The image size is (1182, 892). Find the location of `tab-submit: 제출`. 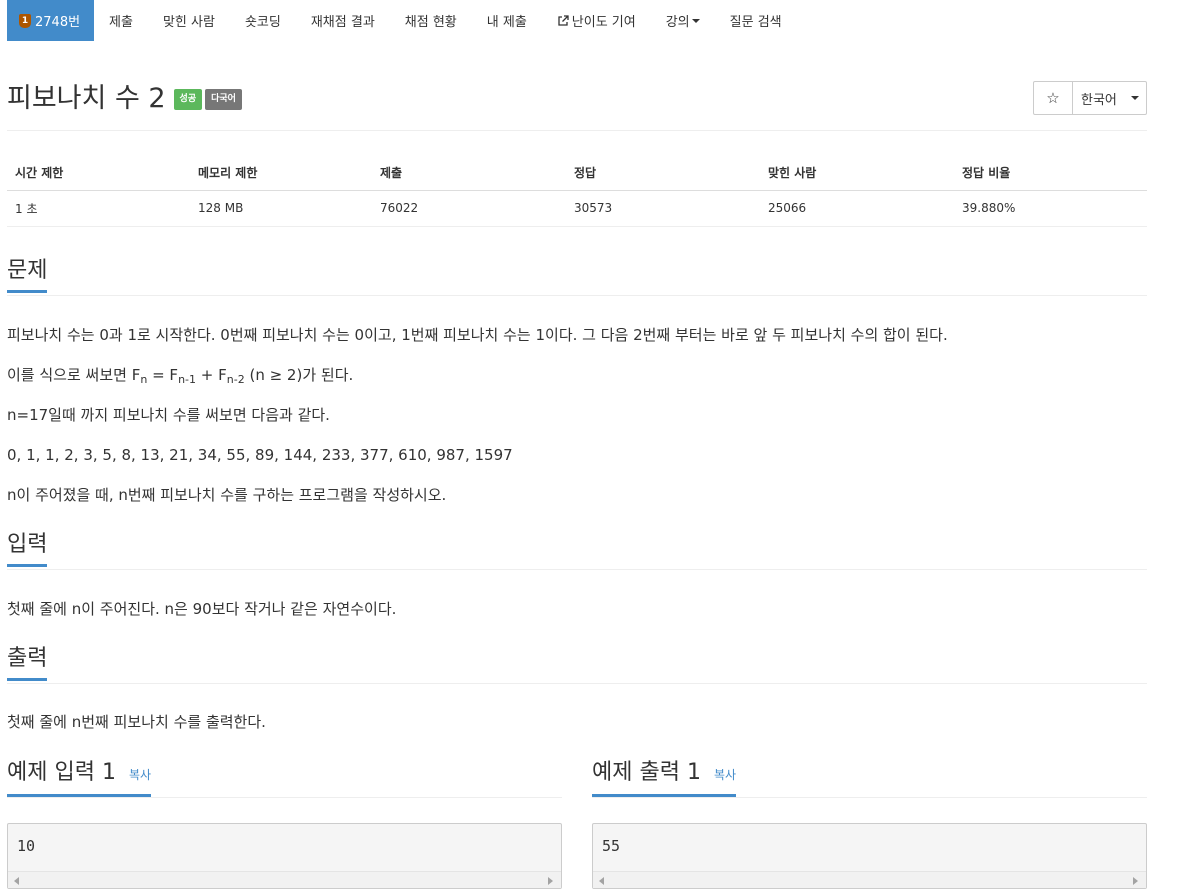

tab-submit: 제출 is located at coordinates (121, 20).